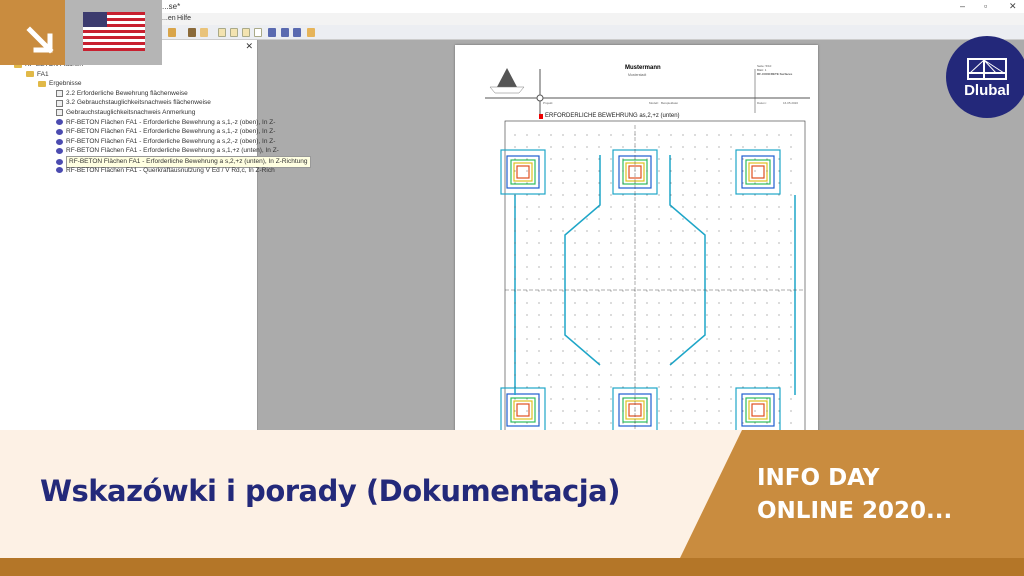  What do you see at coordinates (987, 69) in the screenshot?
I see `bridge-logo-icon` at bounding box center [987, 69].